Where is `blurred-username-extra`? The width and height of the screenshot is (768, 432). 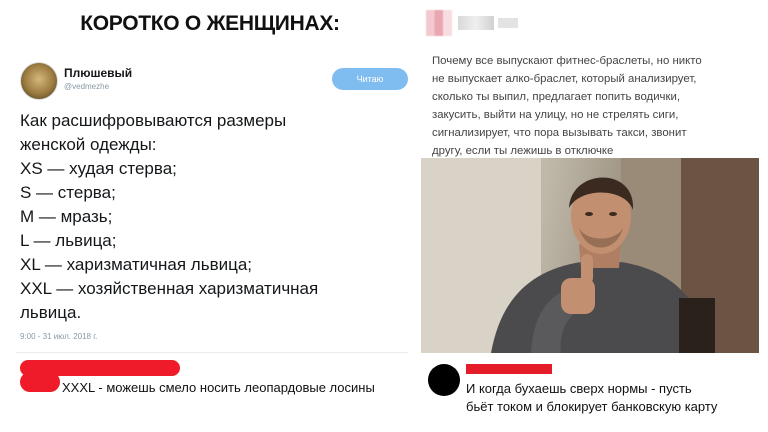 blurred-username-extra is located at coordinates (508, 23).